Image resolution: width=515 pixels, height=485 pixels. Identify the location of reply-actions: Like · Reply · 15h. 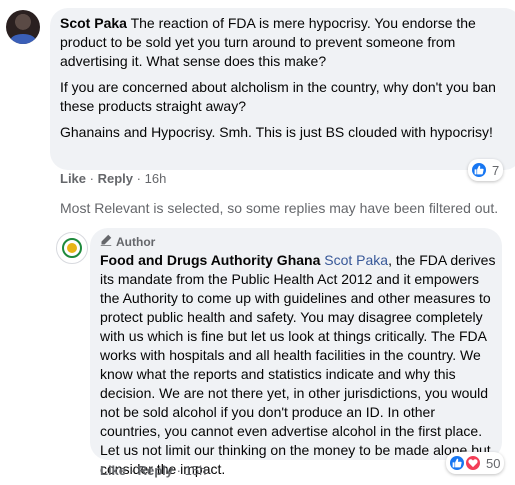
(153, 470).